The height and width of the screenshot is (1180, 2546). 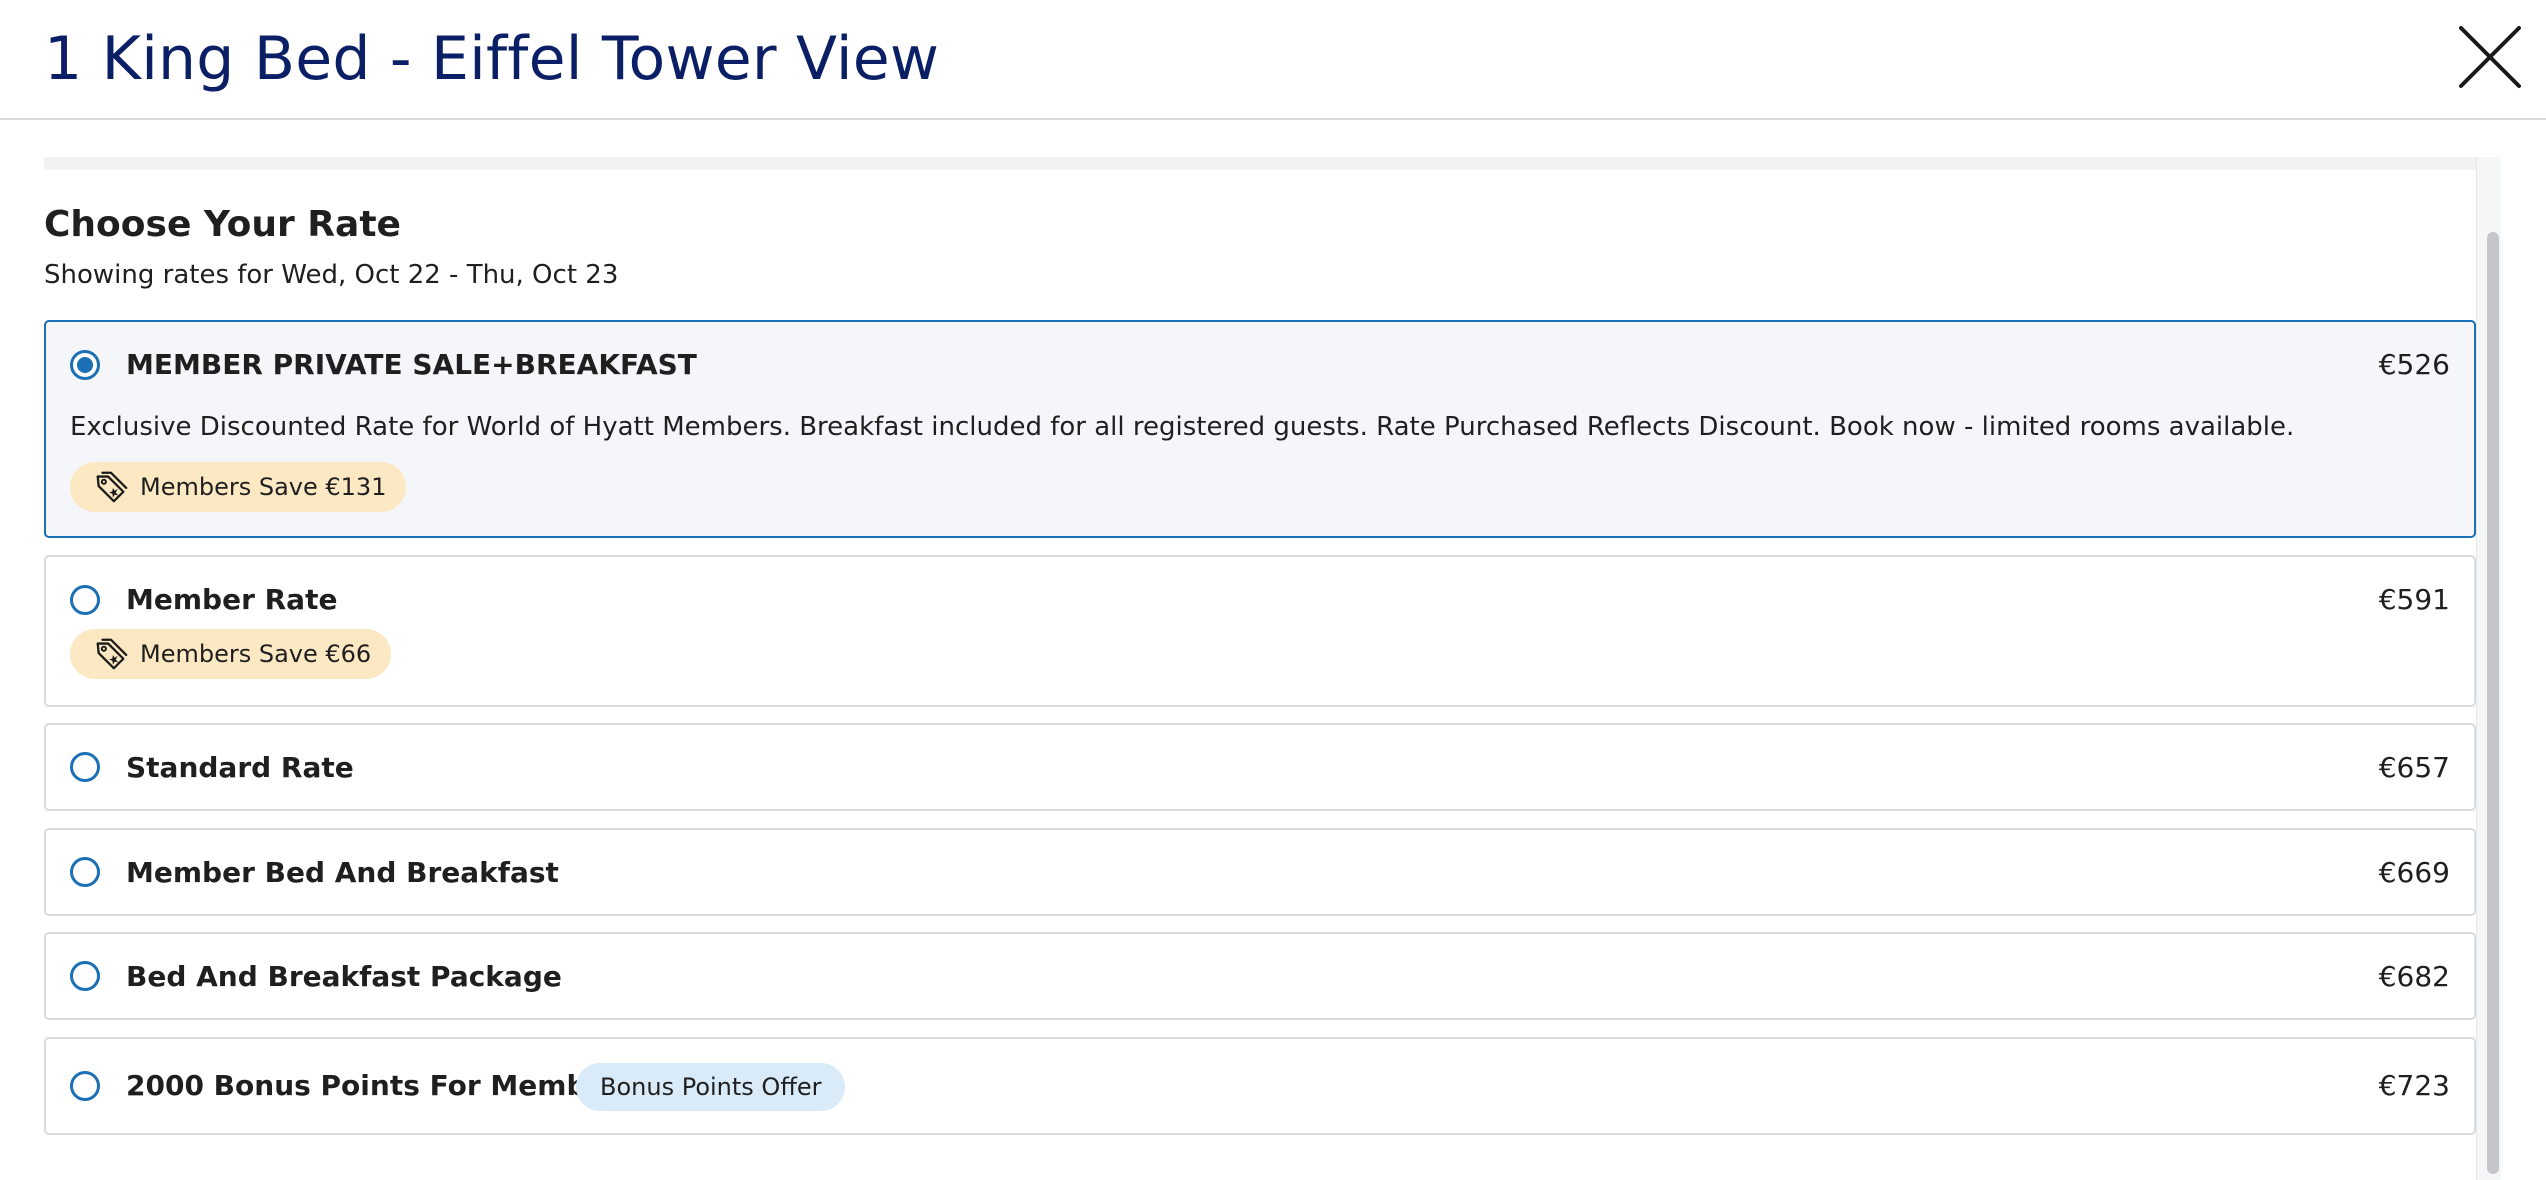 I want to click on members-save-text: Members Save €131, so click(x=263, y=487).